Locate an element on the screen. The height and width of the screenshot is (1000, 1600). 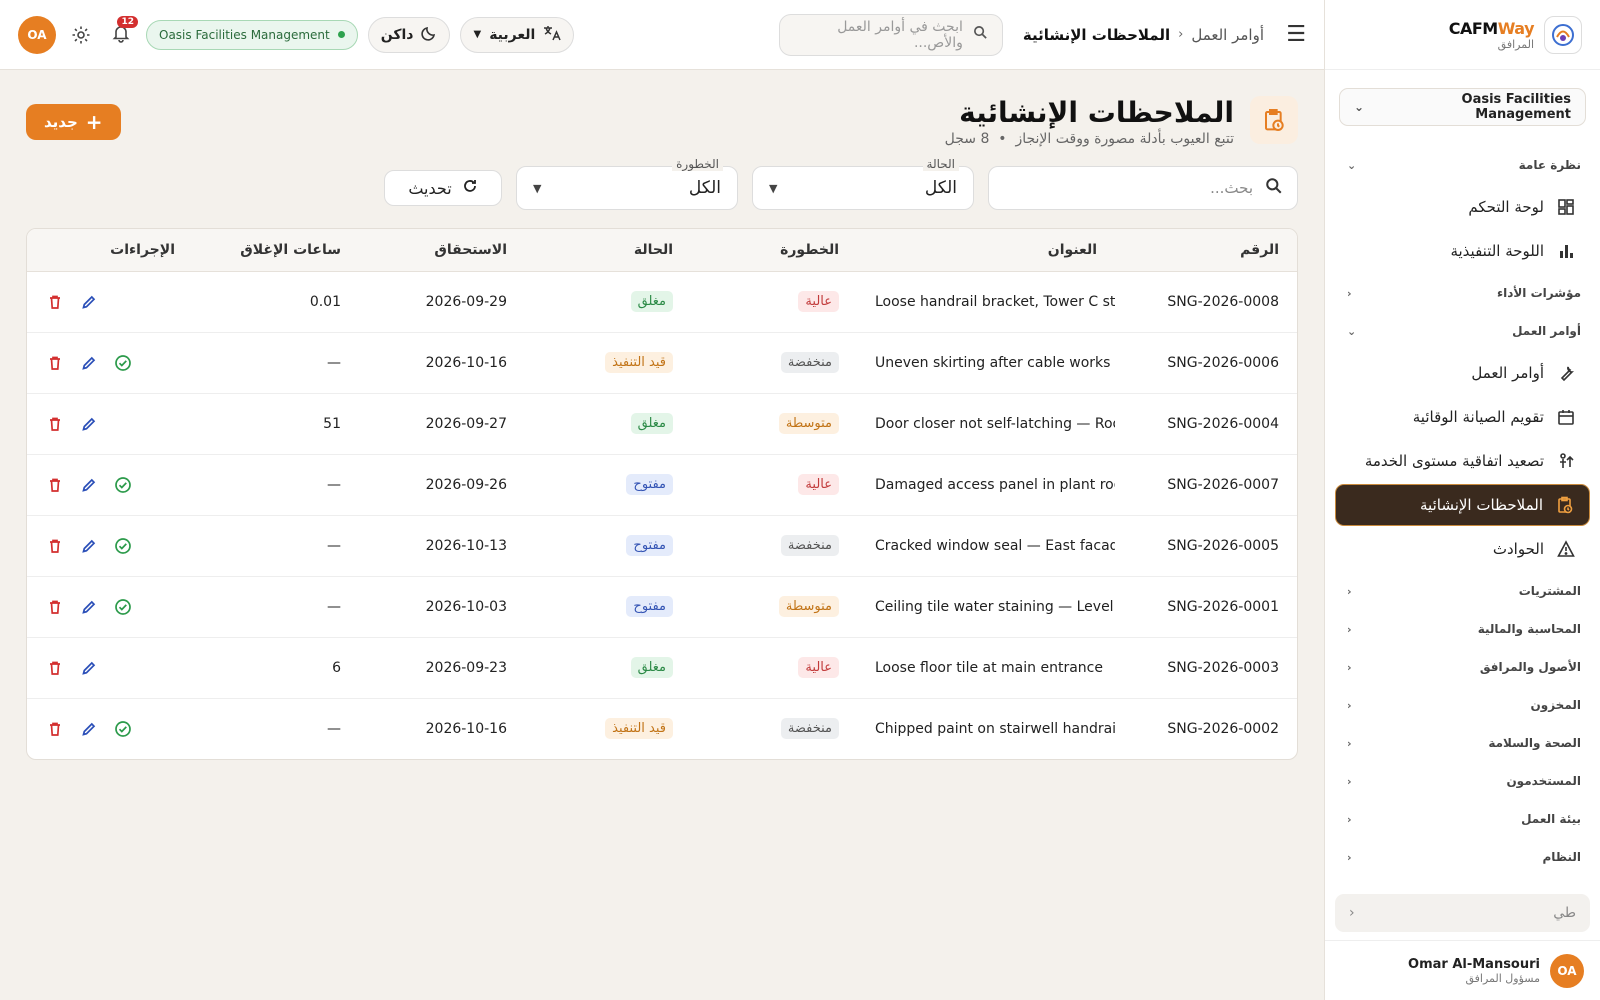
new-button: + جديد is located at coordinates (73, 122).